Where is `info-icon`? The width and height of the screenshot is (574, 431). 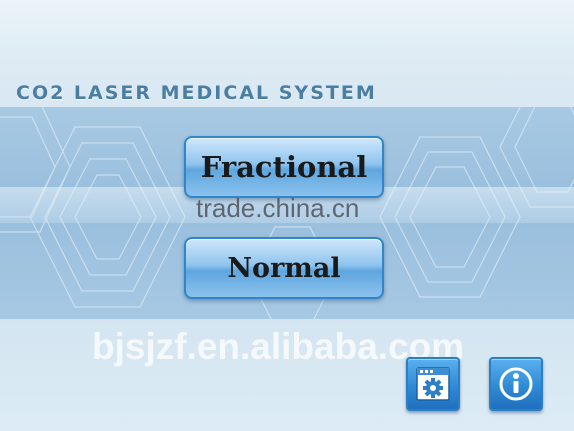
info-icon is located at coordinates (516, 384).